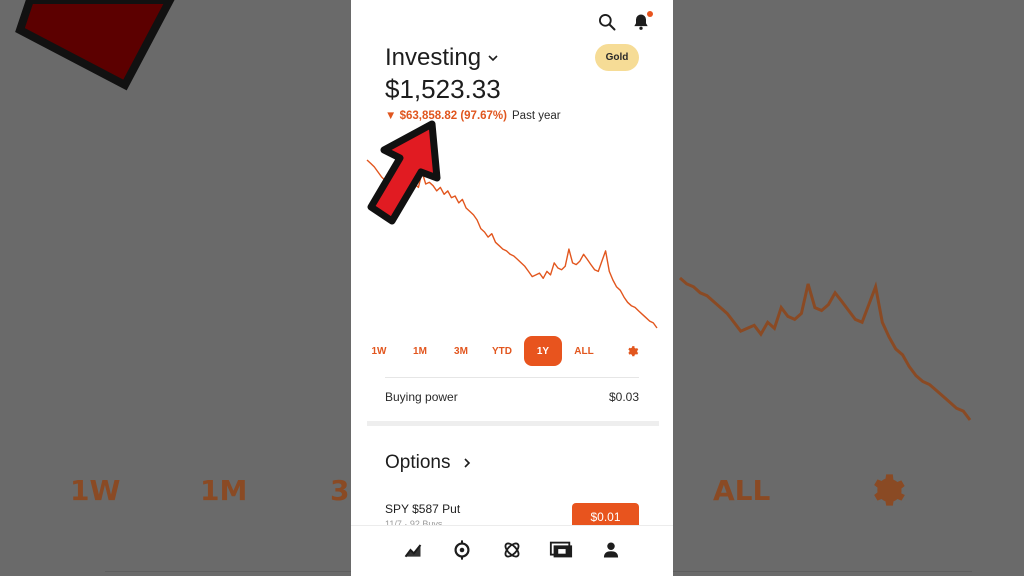 Image resolution: width=1024 pixels, height=576 pixels. Describe the element at coordinates (611, 550) in the screenshot. I see `account-icon` at that location.